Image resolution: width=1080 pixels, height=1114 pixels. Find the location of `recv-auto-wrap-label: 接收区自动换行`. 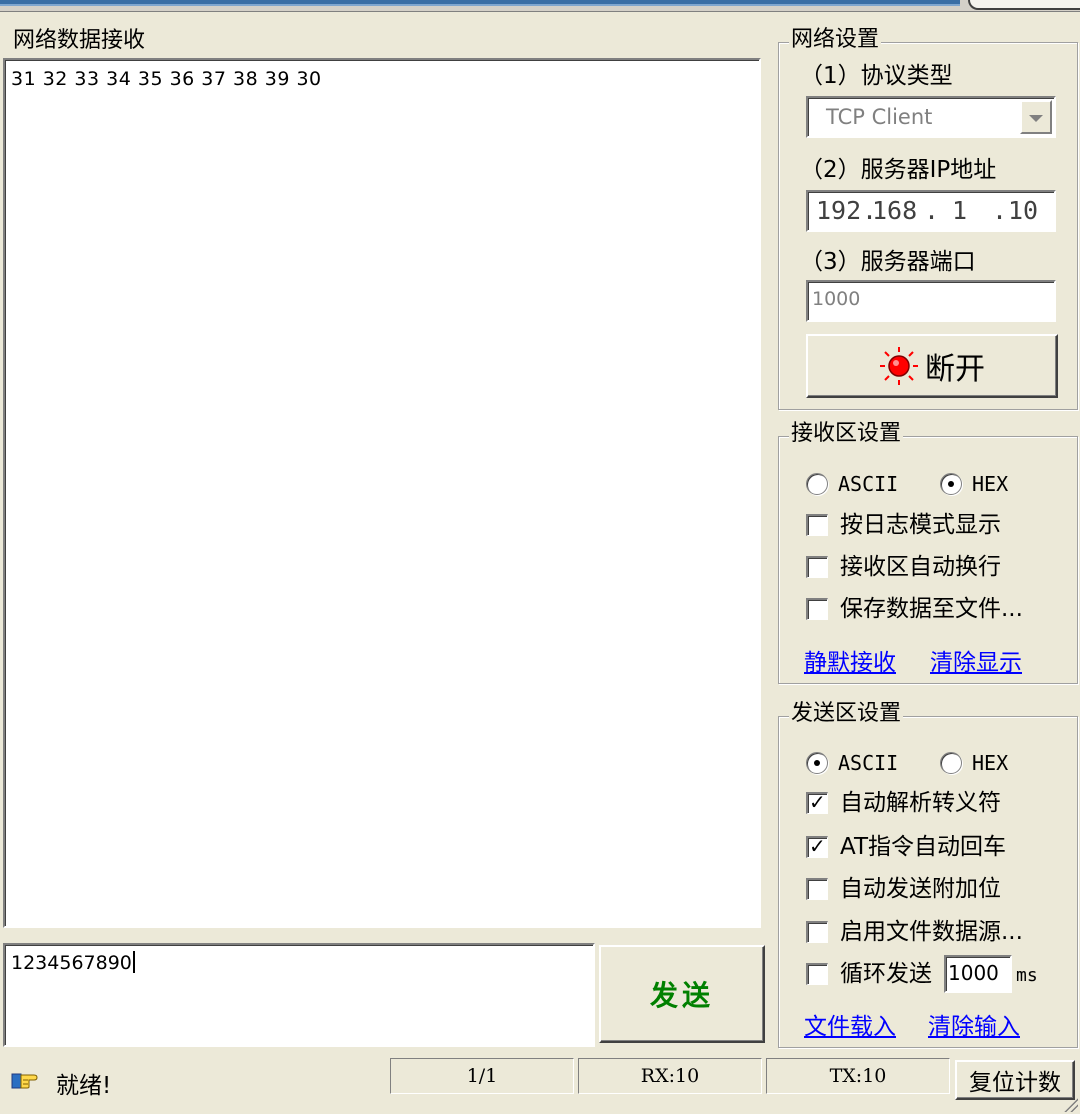

recv-auto-wrap-label: 接收区自动换行 is located at coordinates (920, 567).